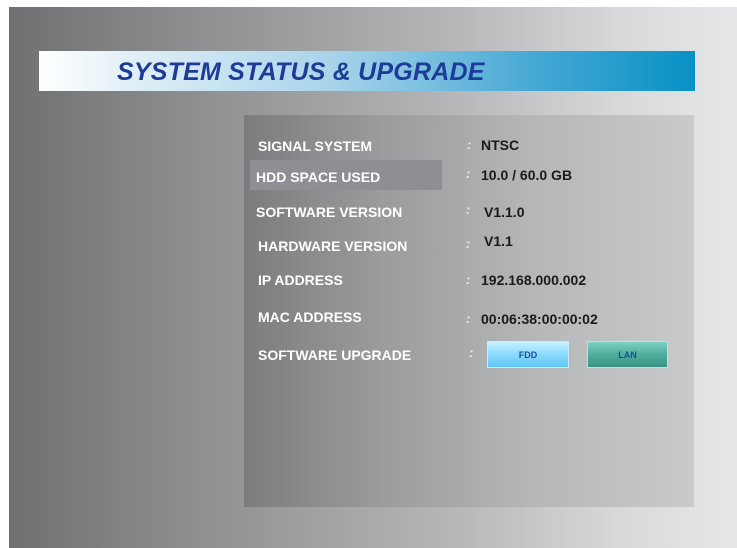  What do you see at coordinates (527, 175) in the screenshot?
I see `hdd-space-used-value: 10.0 / 60.0 GB` at bounding box center [527, 175].